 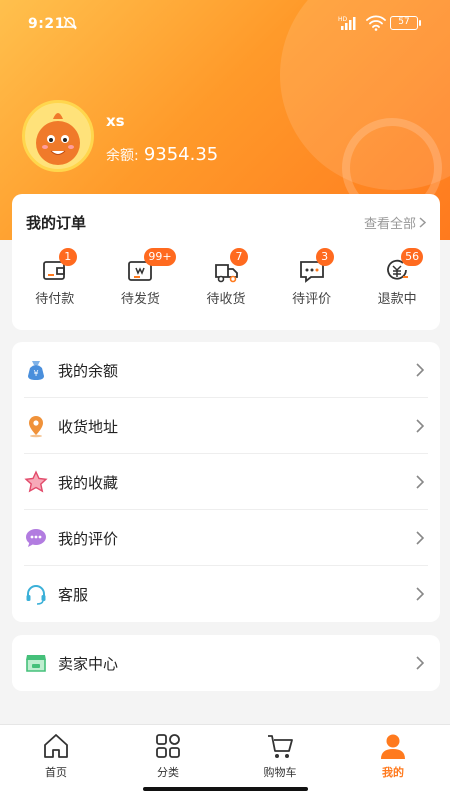 What do you see at coordinates (343, 19) in the screenshot?
I see `network-type: HD` at bounding box center [343, 19].